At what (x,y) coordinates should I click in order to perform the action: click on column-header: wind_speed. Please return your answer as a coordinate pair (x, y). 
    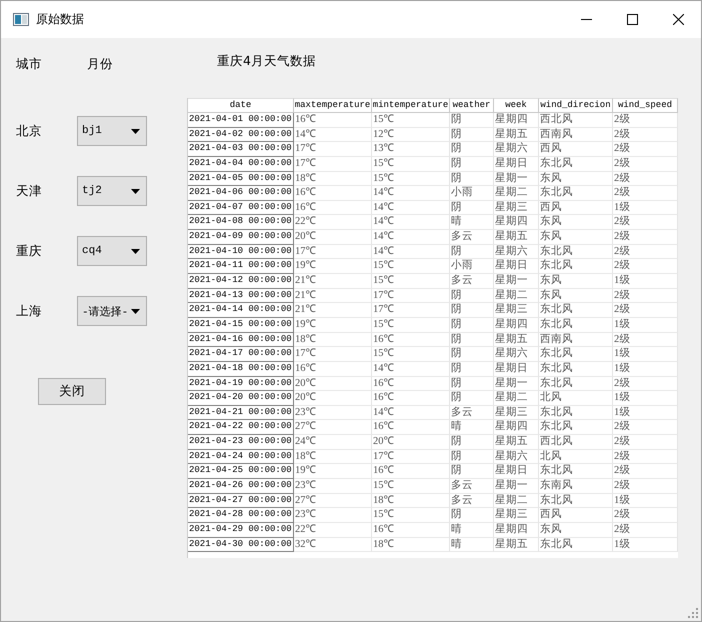
    Looking at the image, I should click on (645, 105).